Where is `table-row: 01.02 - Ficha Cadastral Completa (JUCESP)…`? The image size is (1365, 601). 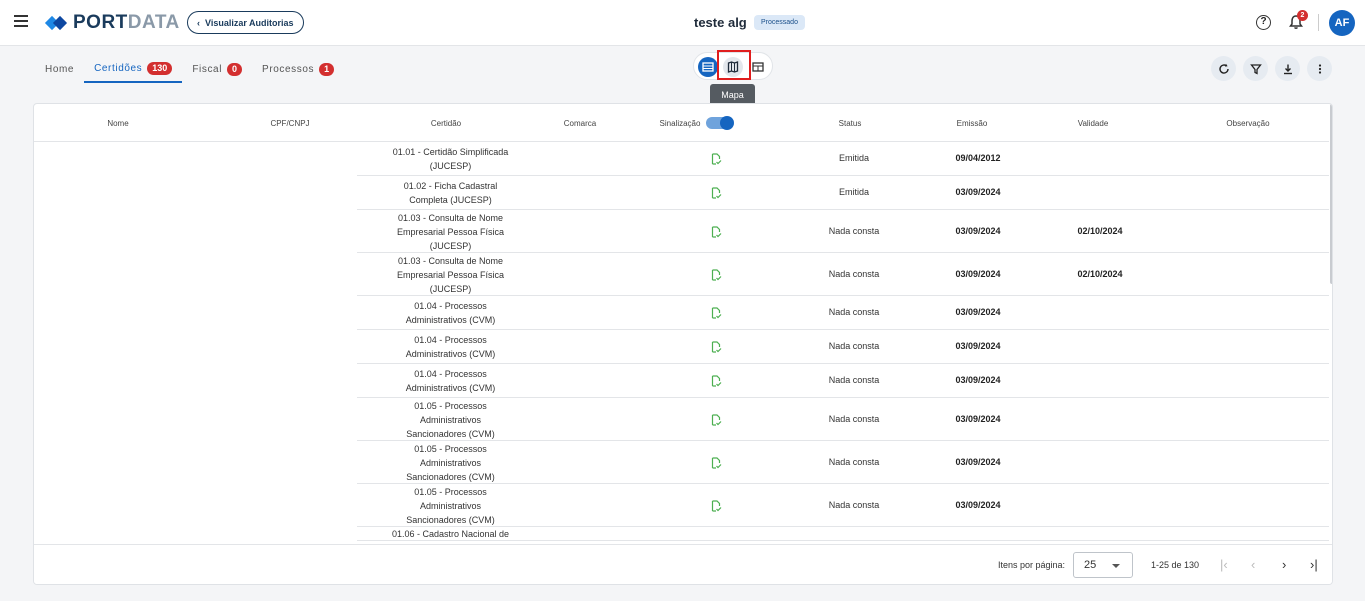 table-row: 01.02 - Ficha Cadastral Completa (JUCESP)… is located at coordinates (843, 193).